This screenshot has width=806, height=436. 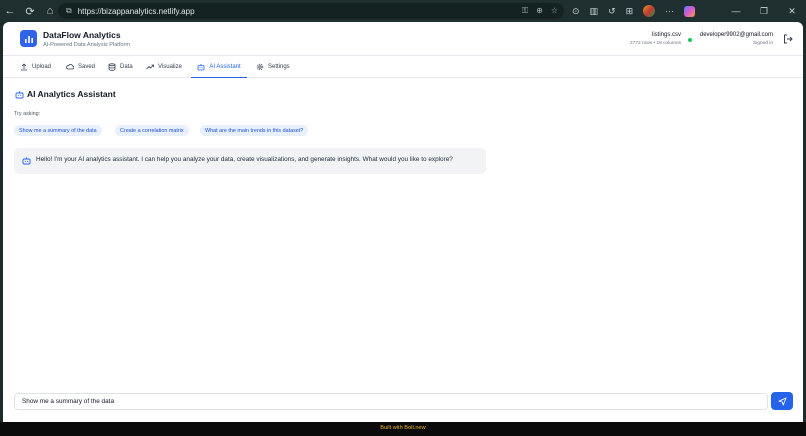 I want to click on history-icon: ↺, so click(x=612, y=11).